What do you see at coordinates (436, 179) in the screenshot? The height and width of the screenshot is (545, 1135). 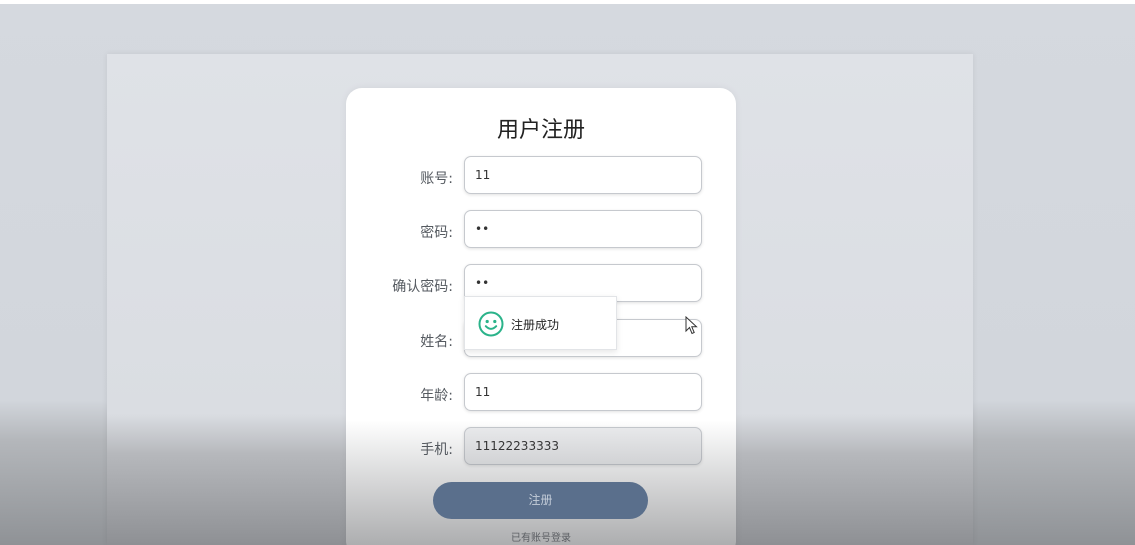 I see `account-label: 账号:` at bounding box center [436, 179].